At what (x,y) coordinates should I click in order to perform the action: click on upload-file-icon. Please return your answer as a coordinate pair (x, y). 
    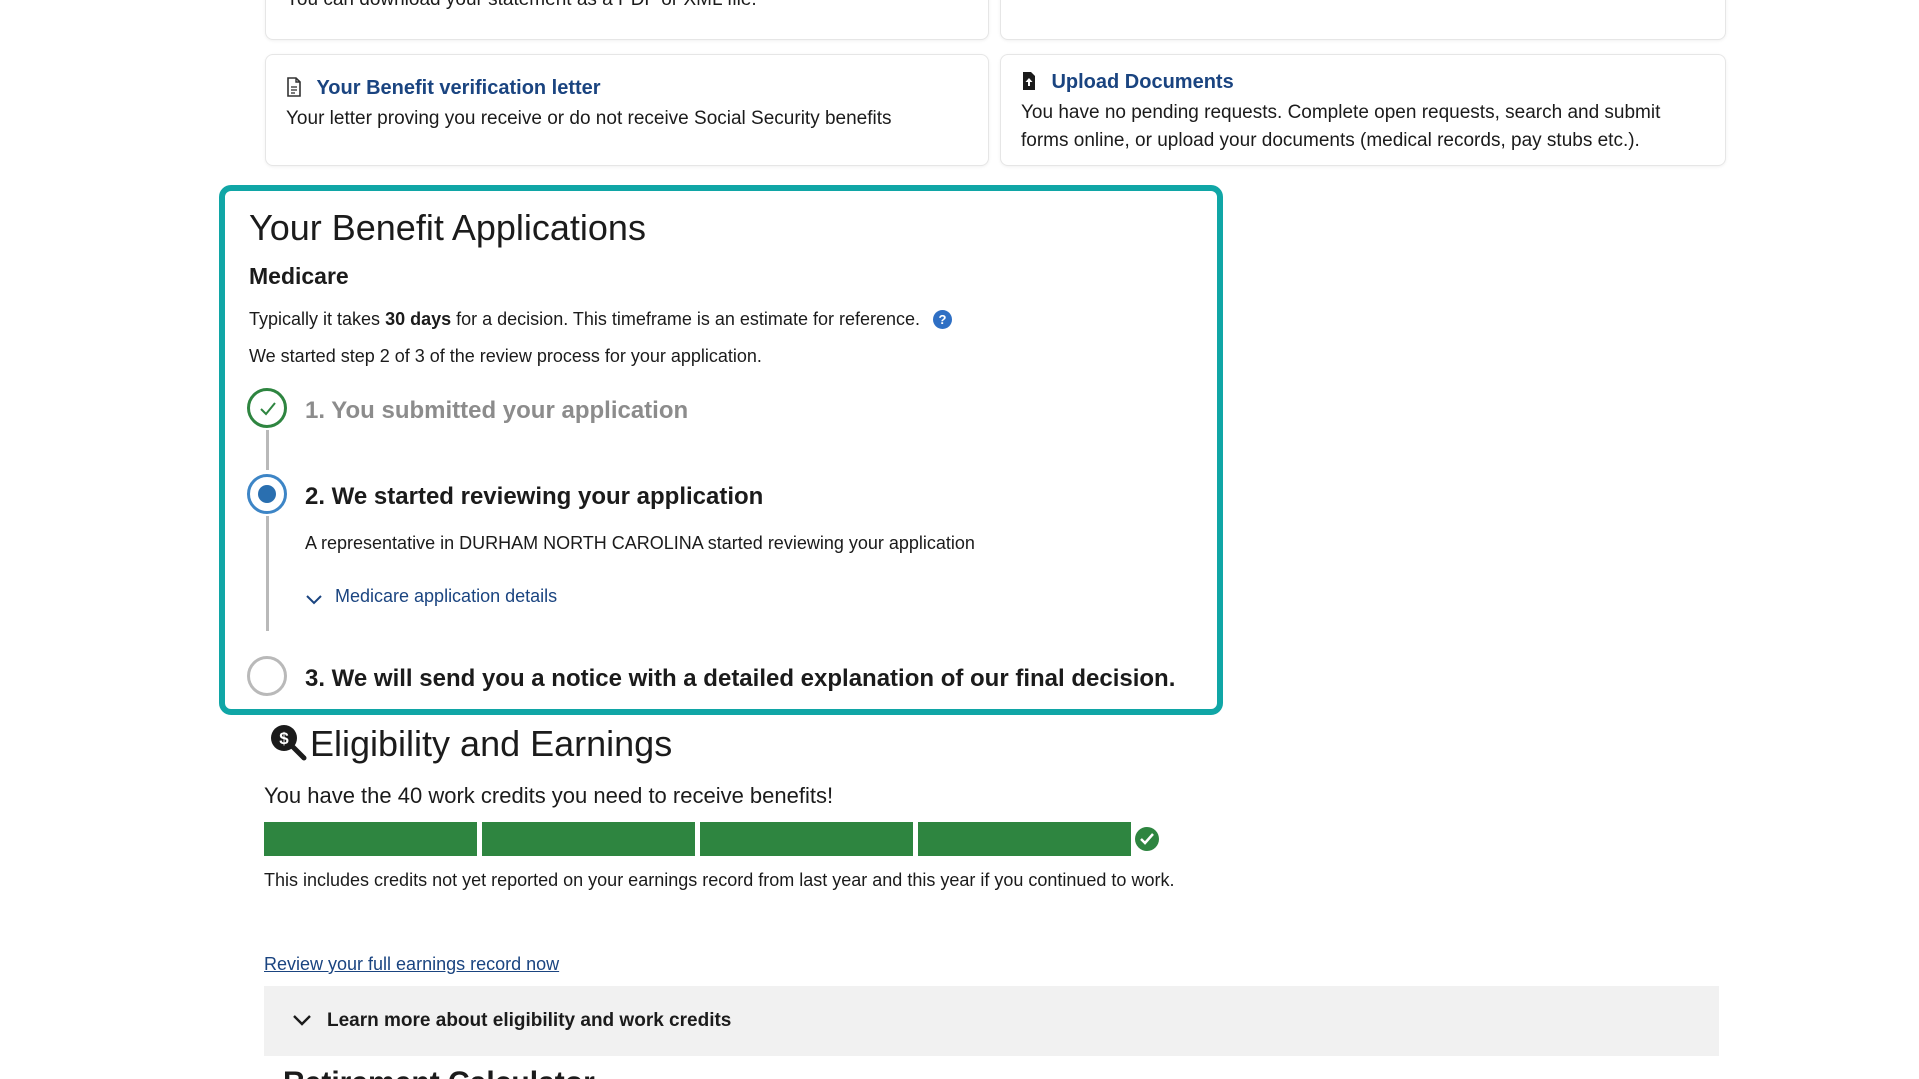
    Looking at the image, I should click on (1029, 83).